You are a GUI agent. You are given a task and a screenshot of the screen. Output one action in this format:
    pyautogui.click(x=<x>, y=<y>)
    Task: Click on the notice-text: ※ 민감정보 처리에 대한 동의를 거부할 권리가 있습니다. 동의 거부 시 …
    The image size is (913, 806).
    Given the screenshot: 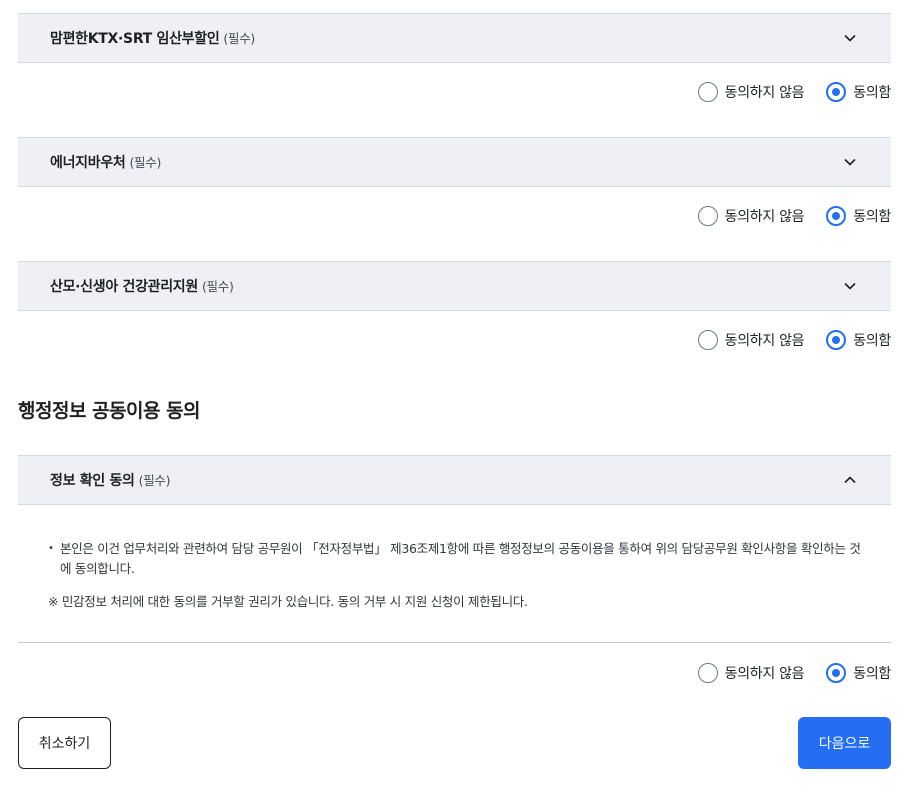 What is the action you would take?
    pyautogui.click(x=288, y=601)
    